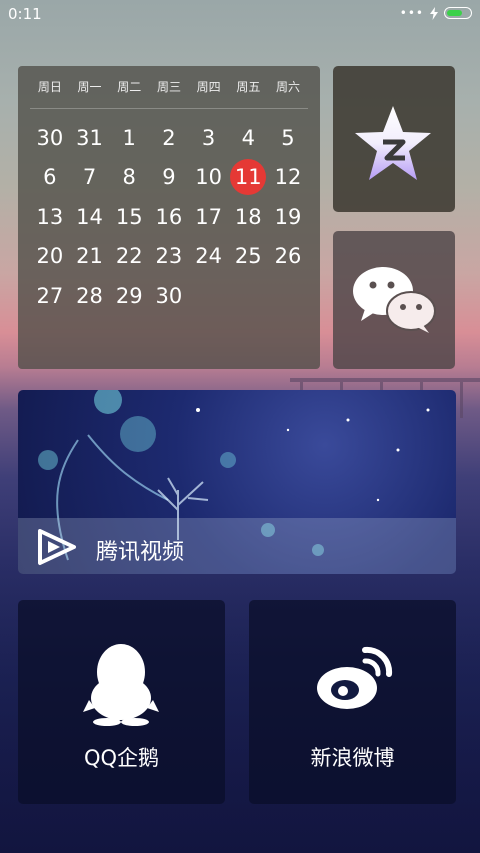  I want to click on tencent-video-label: 腾讯视频, so click(140, 552).